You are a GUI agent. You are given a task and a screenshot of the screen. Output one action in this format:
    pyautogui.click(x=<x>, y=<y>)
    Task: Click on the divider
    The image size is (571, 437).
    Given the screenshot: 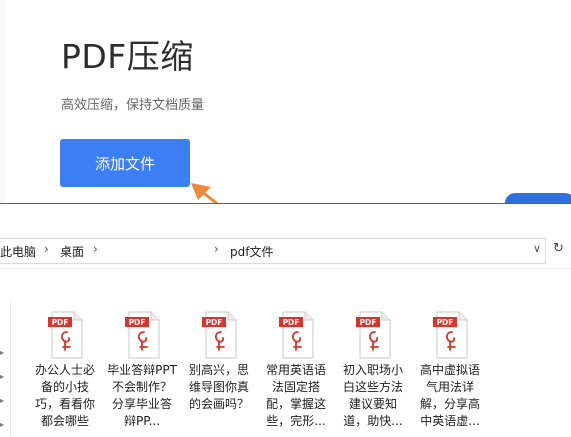 What is the action you would take?
    pyautogui.click(x=285, y=268)
    